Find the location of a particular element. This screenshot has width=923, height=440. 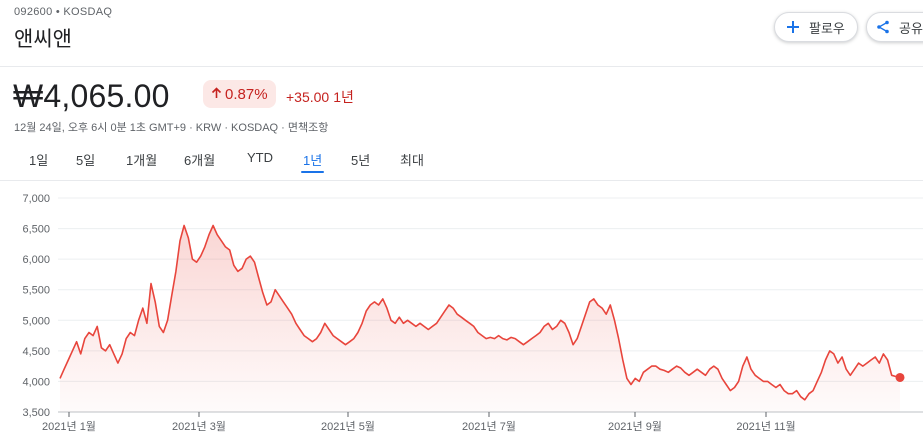

change-percent: 0.87% is located at coordinates (246, 94).